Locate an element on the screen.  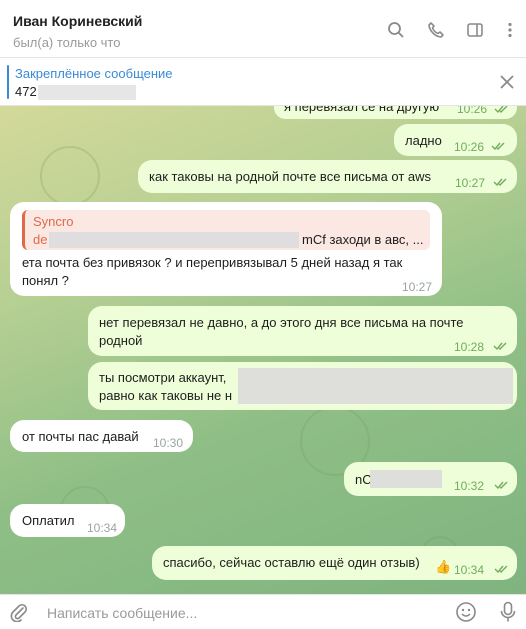
contact-name: Иван Кориневский is located at coordinates (77, 21).